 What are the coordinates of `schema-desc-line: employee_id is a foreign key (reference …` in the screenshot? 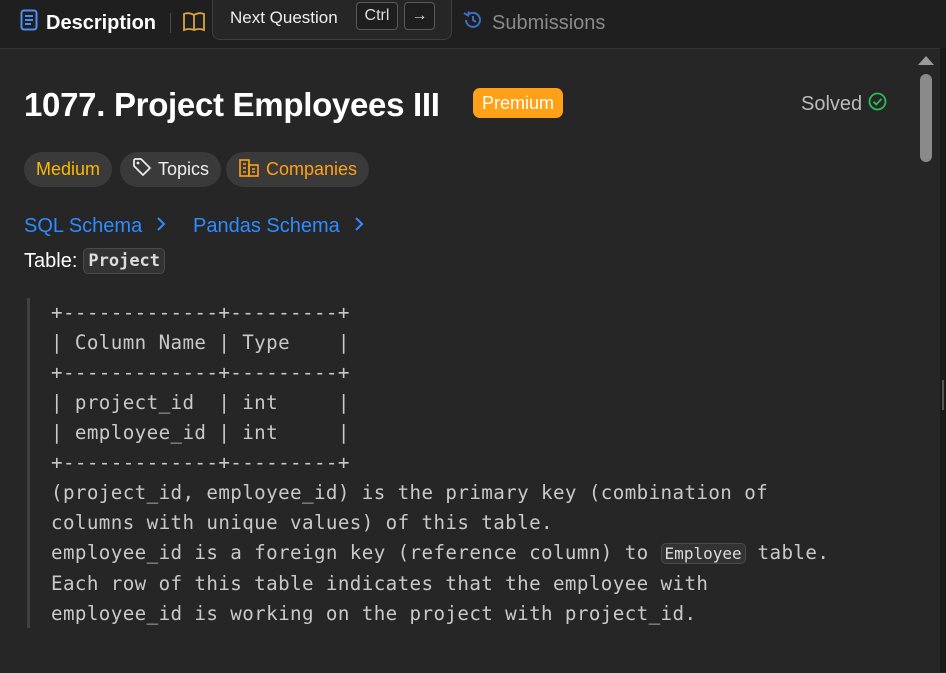 It's located at (440, 553).